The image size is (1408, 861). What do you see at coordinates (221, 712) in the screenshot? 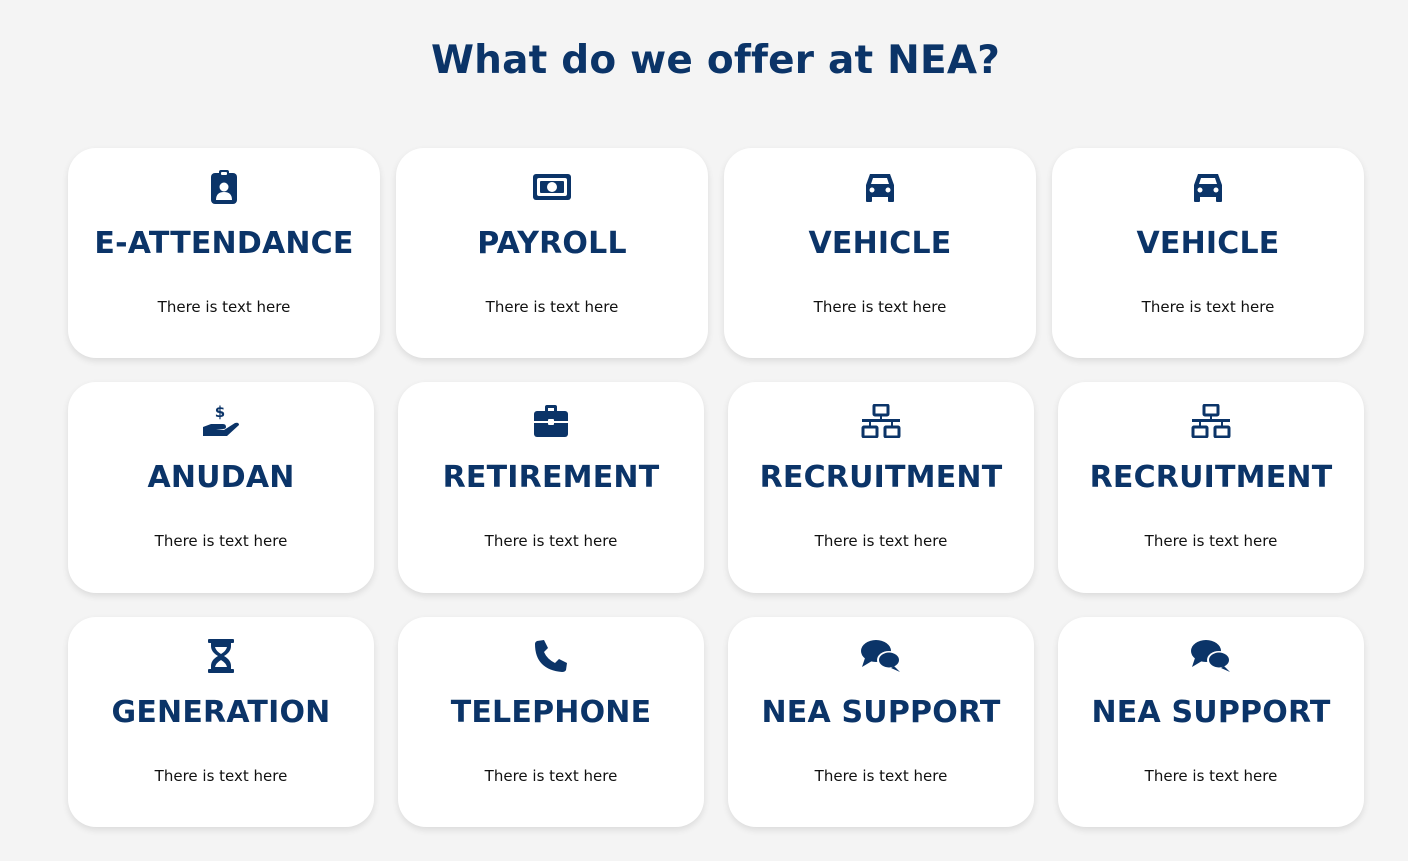
I see `service-name: GENERATION` at bounding box center [221, 712].